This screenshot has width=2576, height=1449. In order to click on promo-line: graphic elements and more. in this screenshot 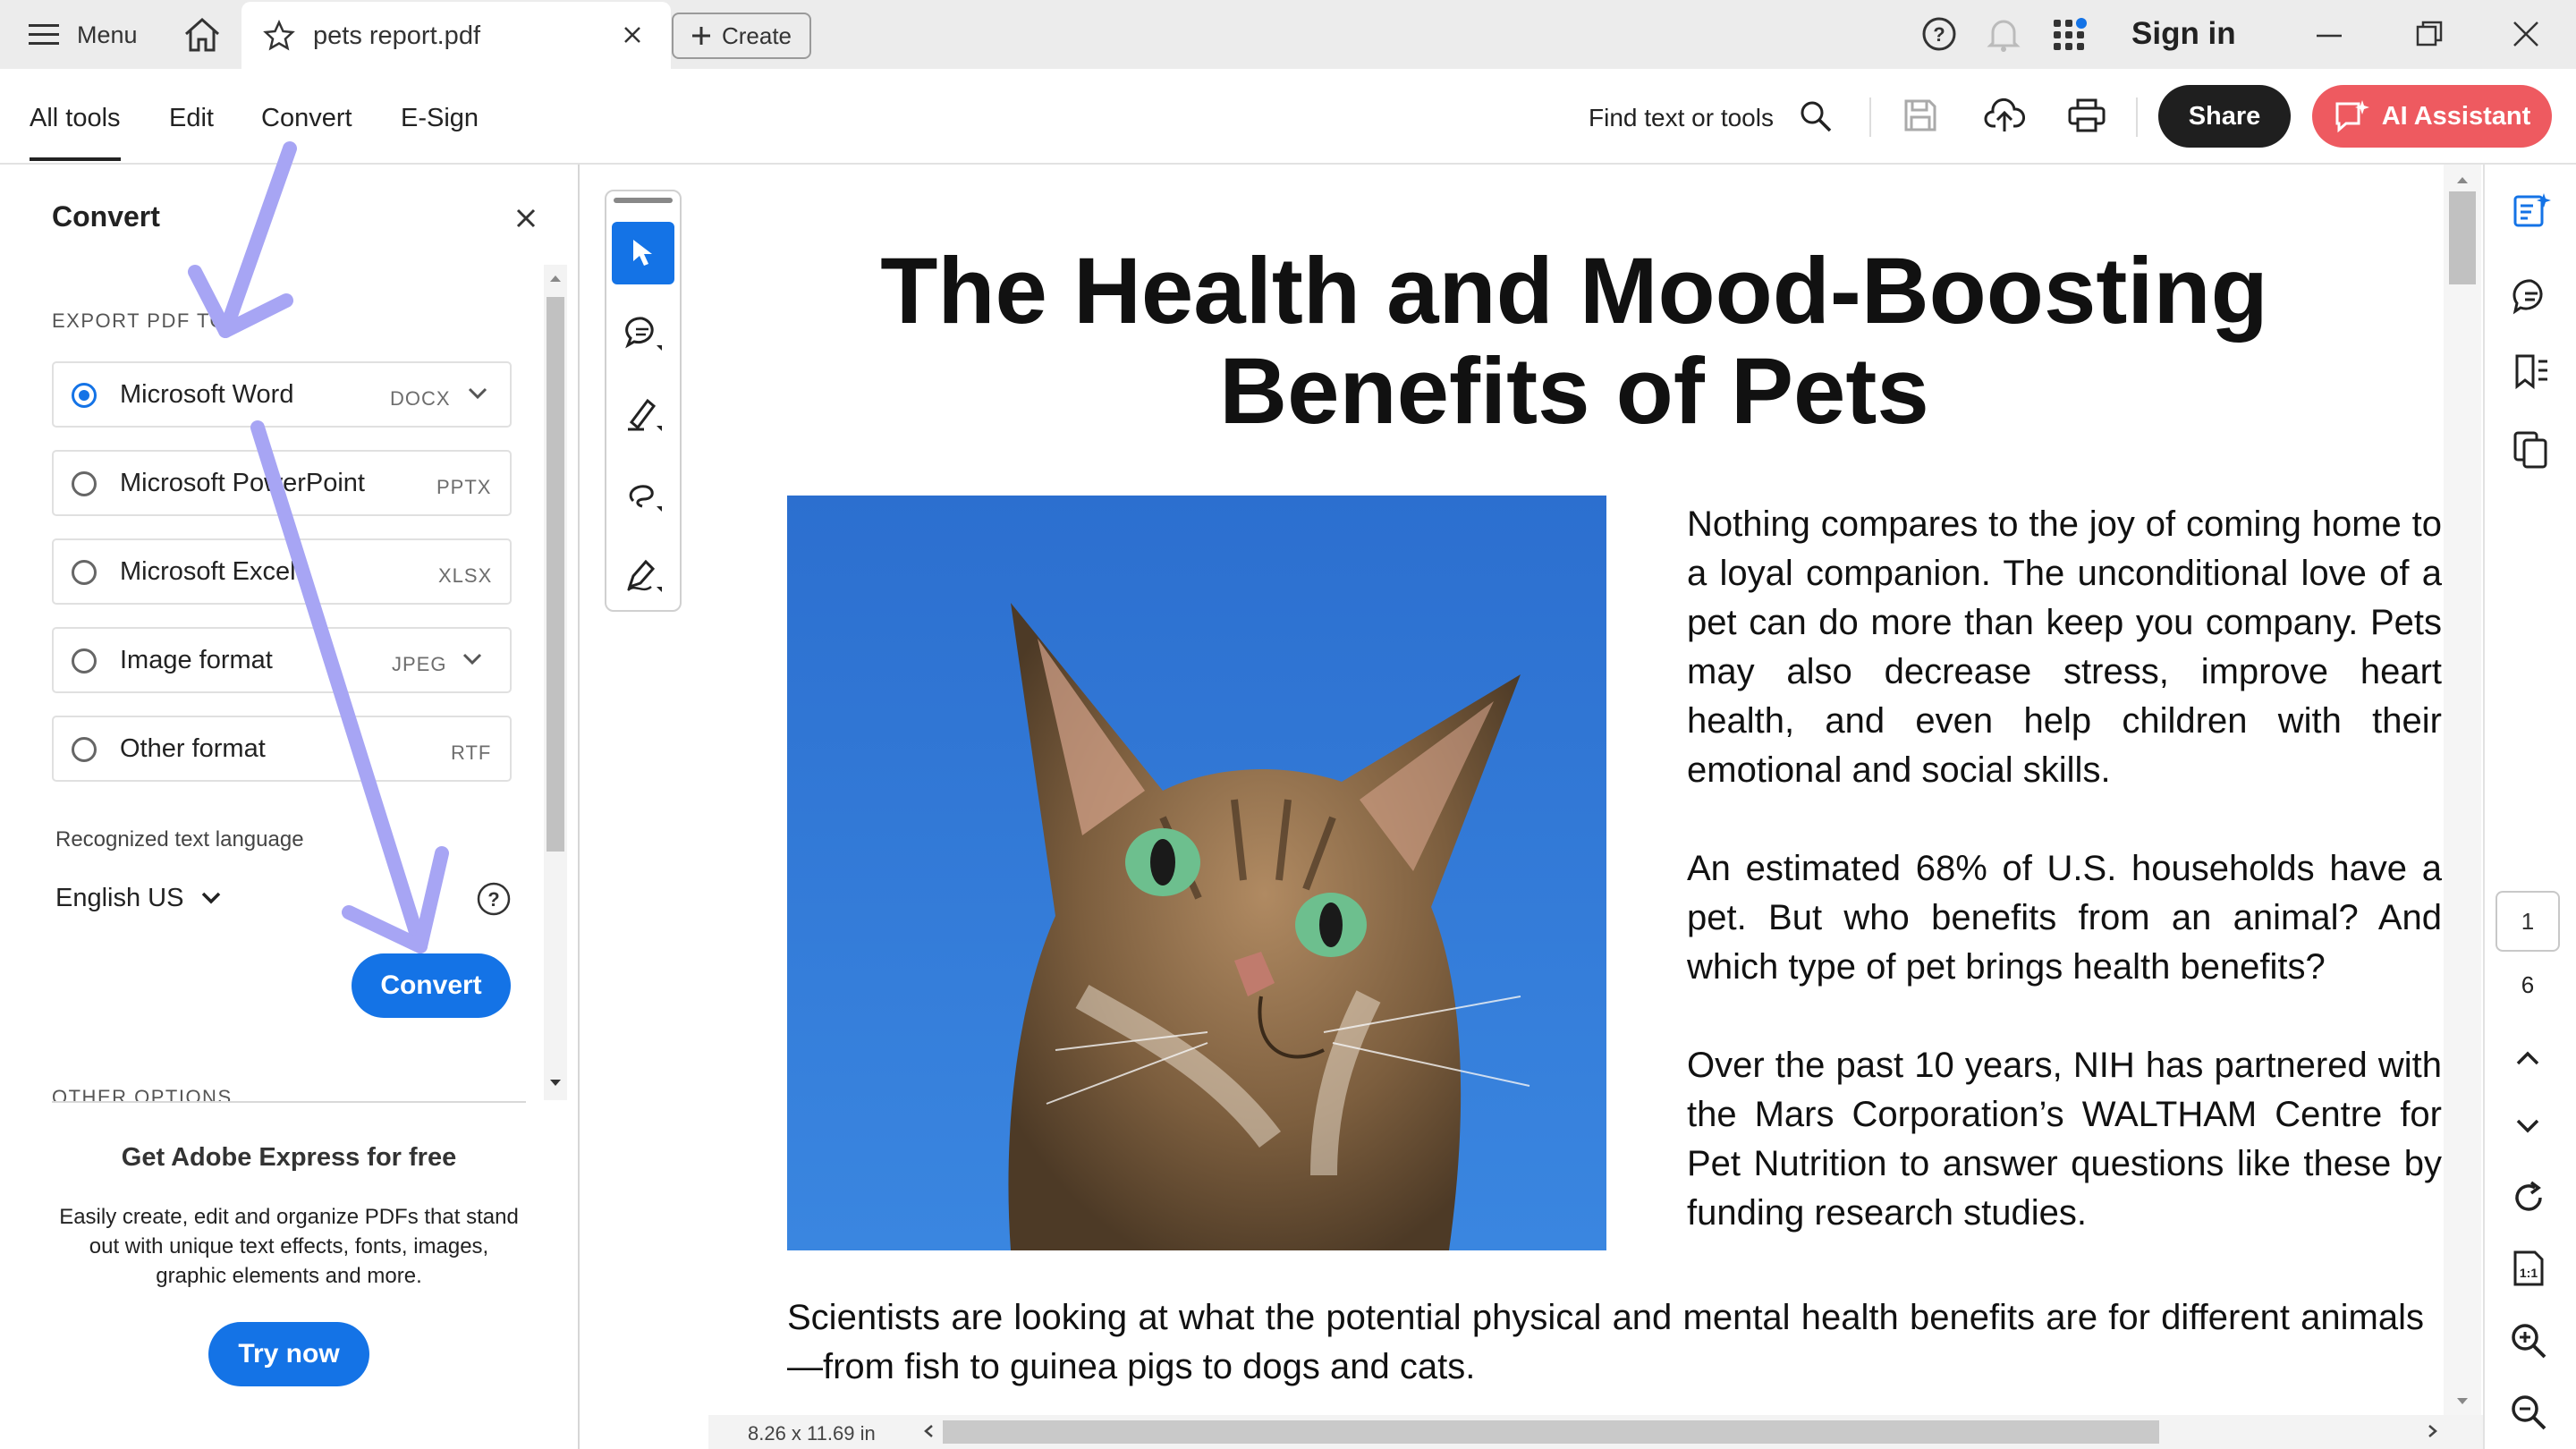, I will do `click(289, 1276)`.